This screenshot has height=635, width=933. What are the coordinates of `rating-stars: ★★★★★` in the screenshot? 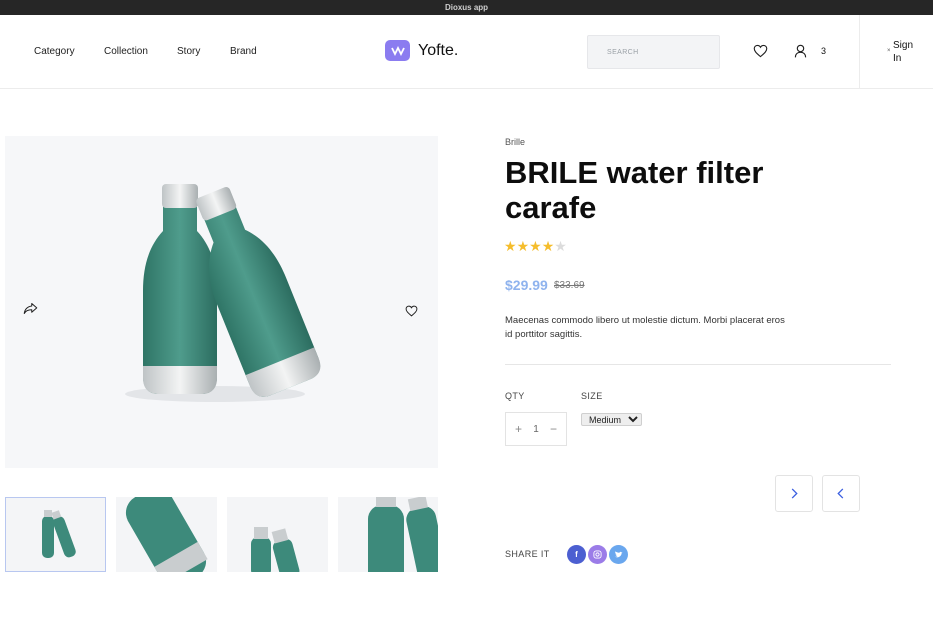 It's located at (535, 246).